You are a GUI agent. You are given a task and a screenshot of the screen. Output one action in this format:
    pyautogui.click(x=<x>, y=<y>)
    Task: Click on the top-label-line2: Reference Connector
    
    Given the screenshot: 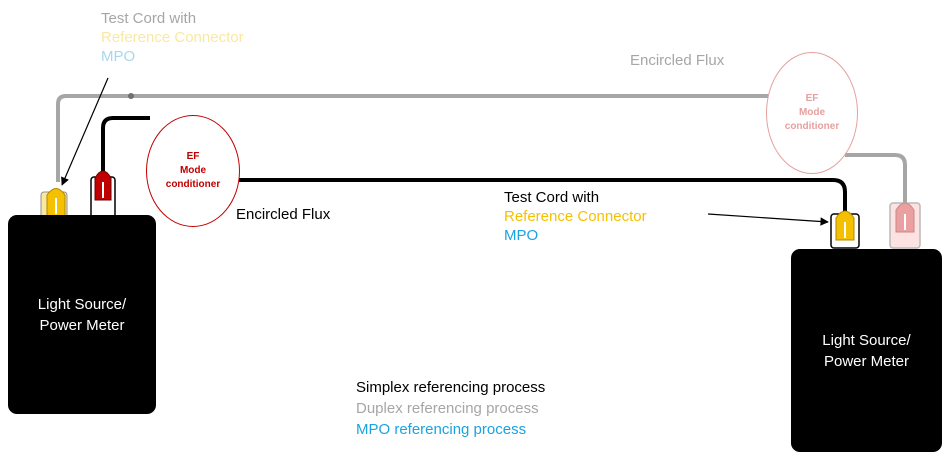 What is the action you would take?
    pyautogui.click(x=172, y=37)
    